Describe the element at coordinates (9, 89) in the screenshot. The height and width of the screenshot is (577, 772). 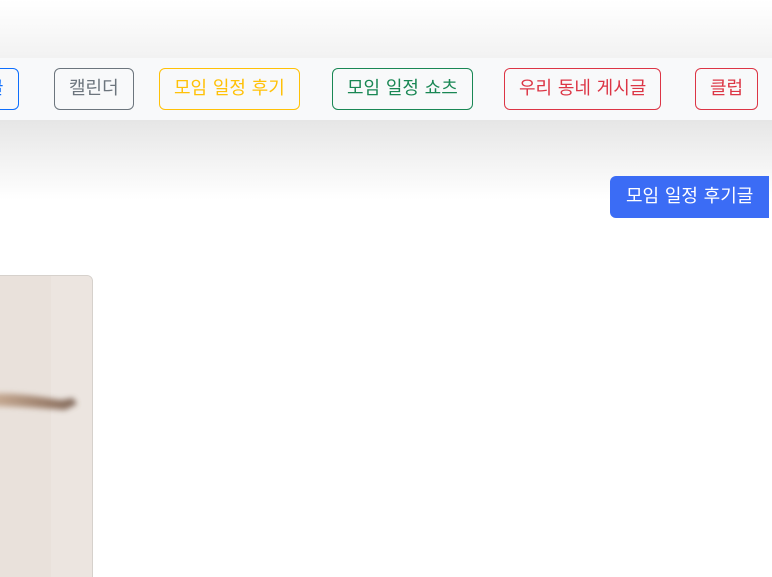
I see `nav-button-posts: 글` at that location.